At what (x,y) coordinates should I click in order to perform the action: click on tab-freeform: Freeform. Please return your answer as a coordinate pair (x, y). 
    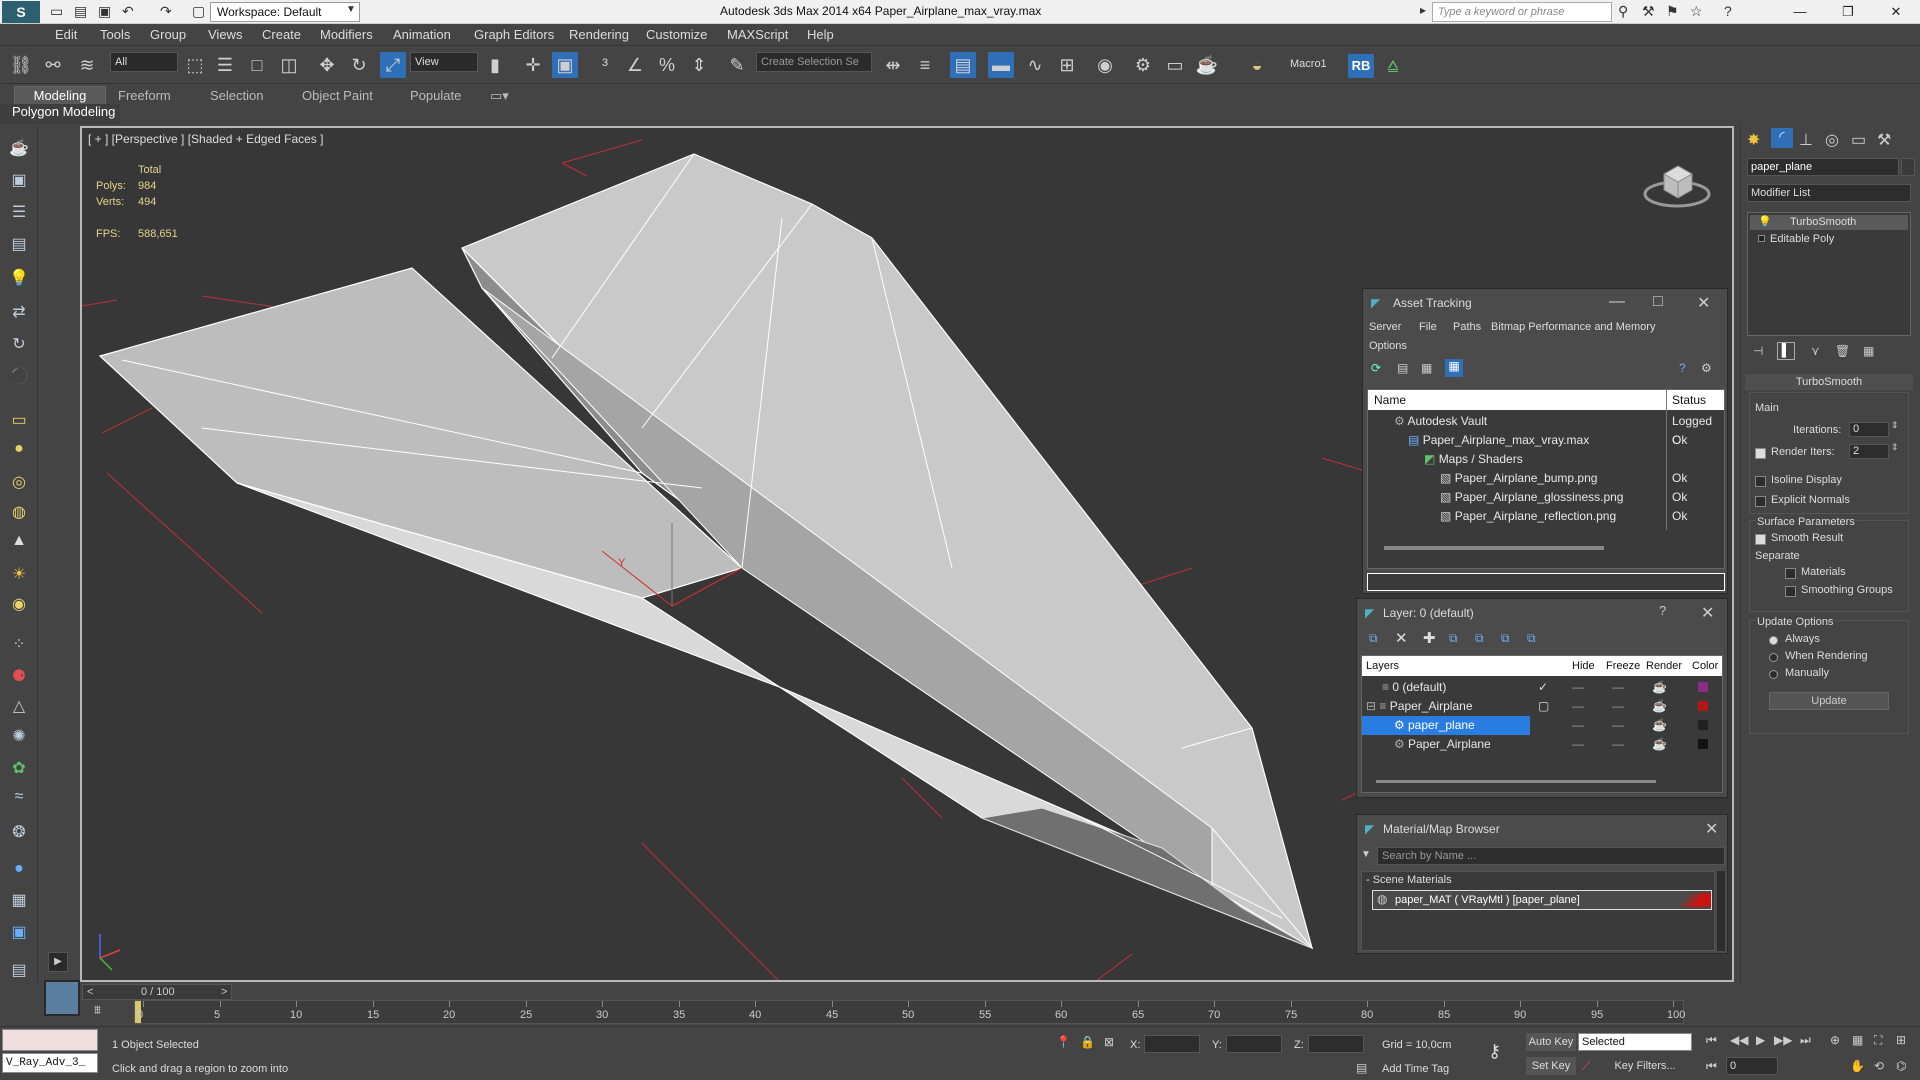
    Looking at the image, I should click on (144, 95).